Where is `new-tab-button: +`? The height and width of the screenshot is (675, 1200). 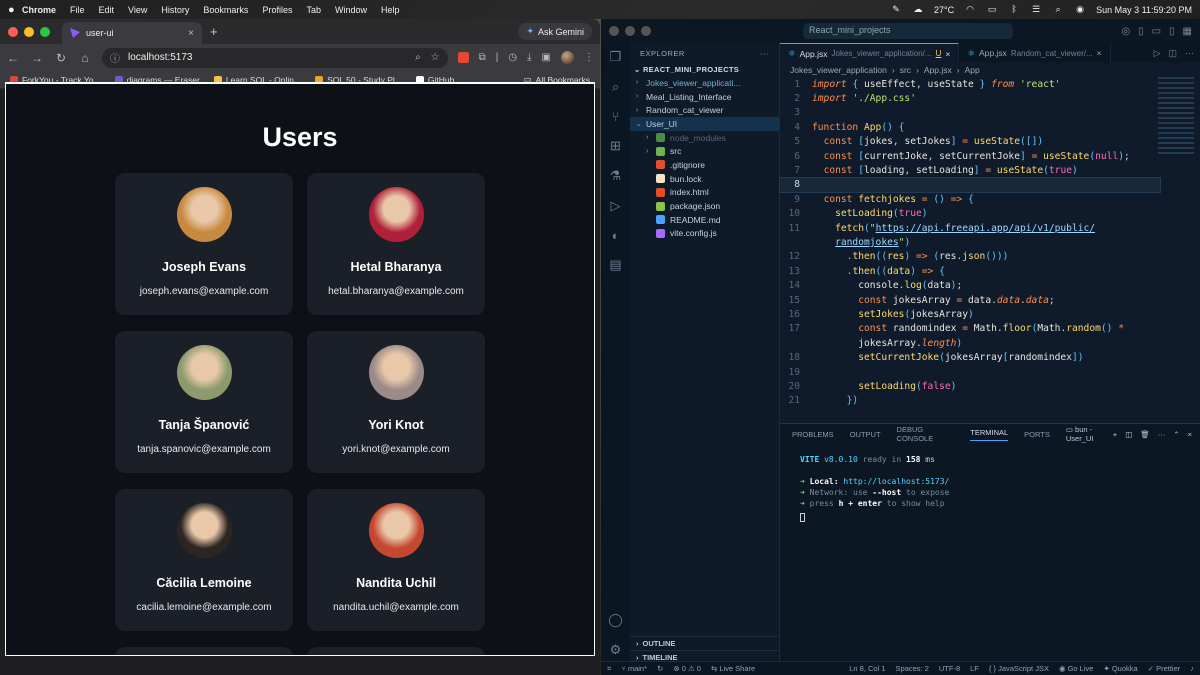 new-tab-button: + is located at coordinates (214, 31).